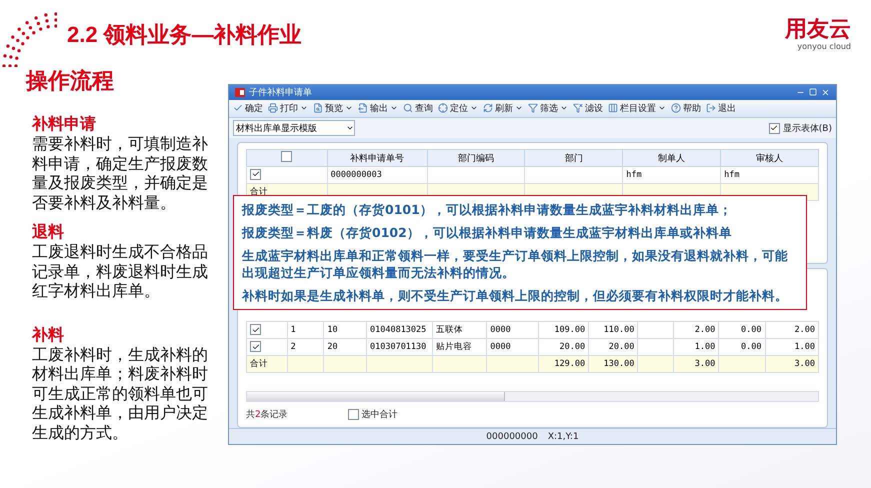 The image size is (871, 488). I want to click on table-cell: 01030701130, so click(399, 347).